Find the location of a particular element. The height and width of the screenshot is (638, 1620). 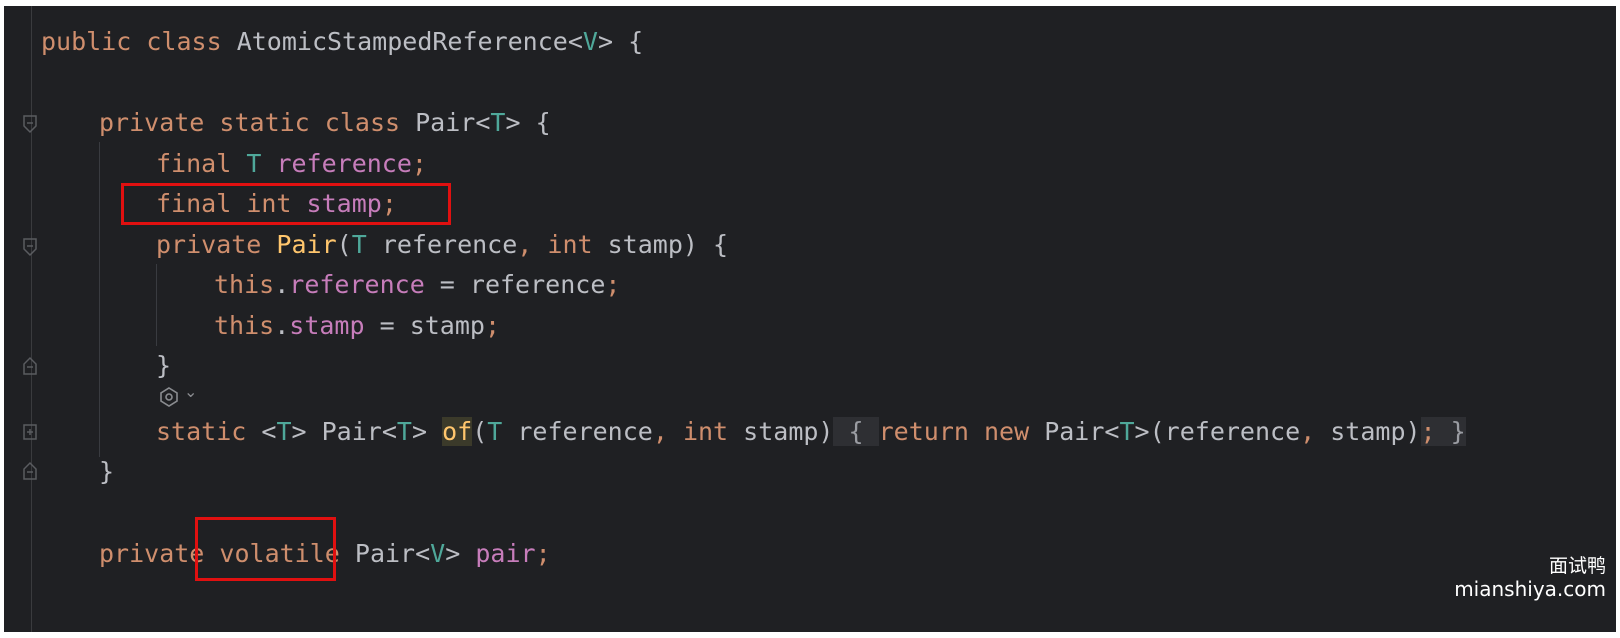

watermark-site: mianshiya.com is located at coordinates (1530, 589).